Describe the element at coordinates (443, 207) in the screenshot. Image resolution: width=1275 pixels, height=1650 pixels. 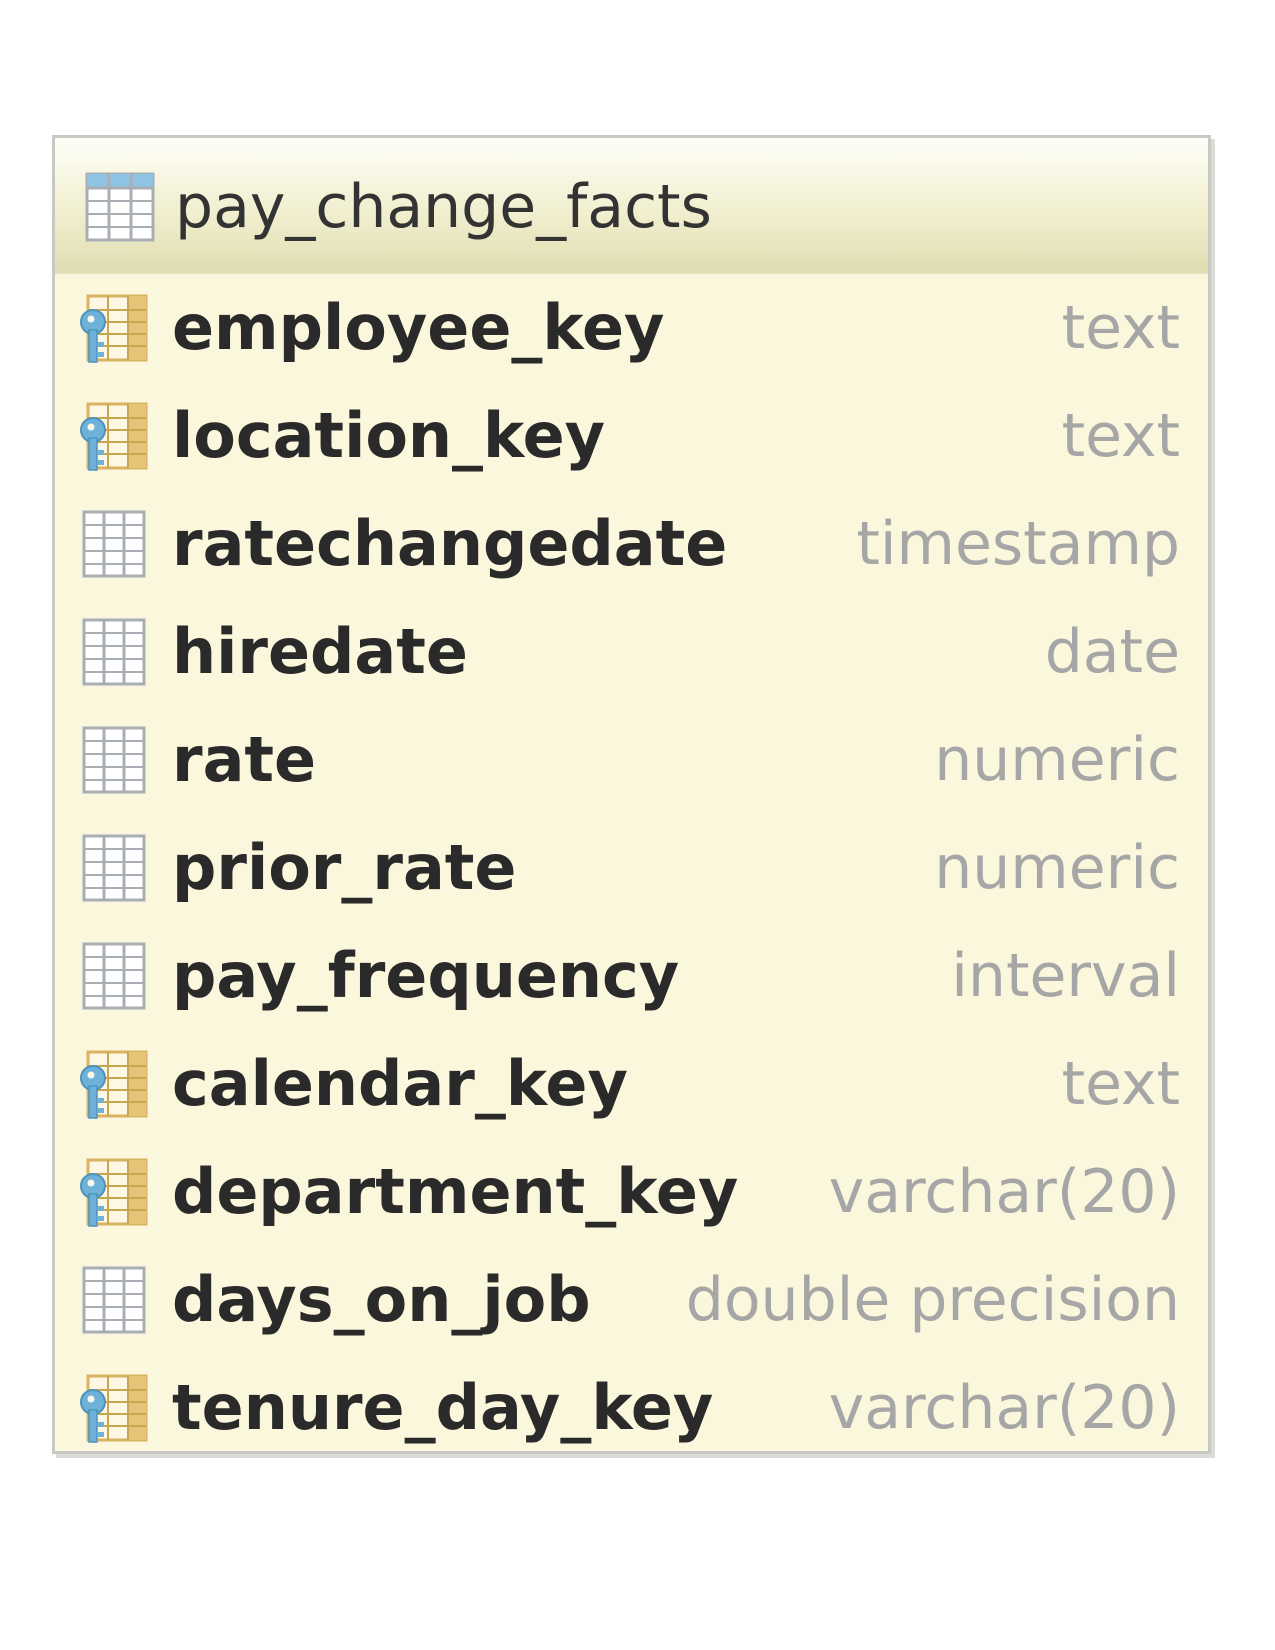
I see `table-name: pay_change_facts` at that location.